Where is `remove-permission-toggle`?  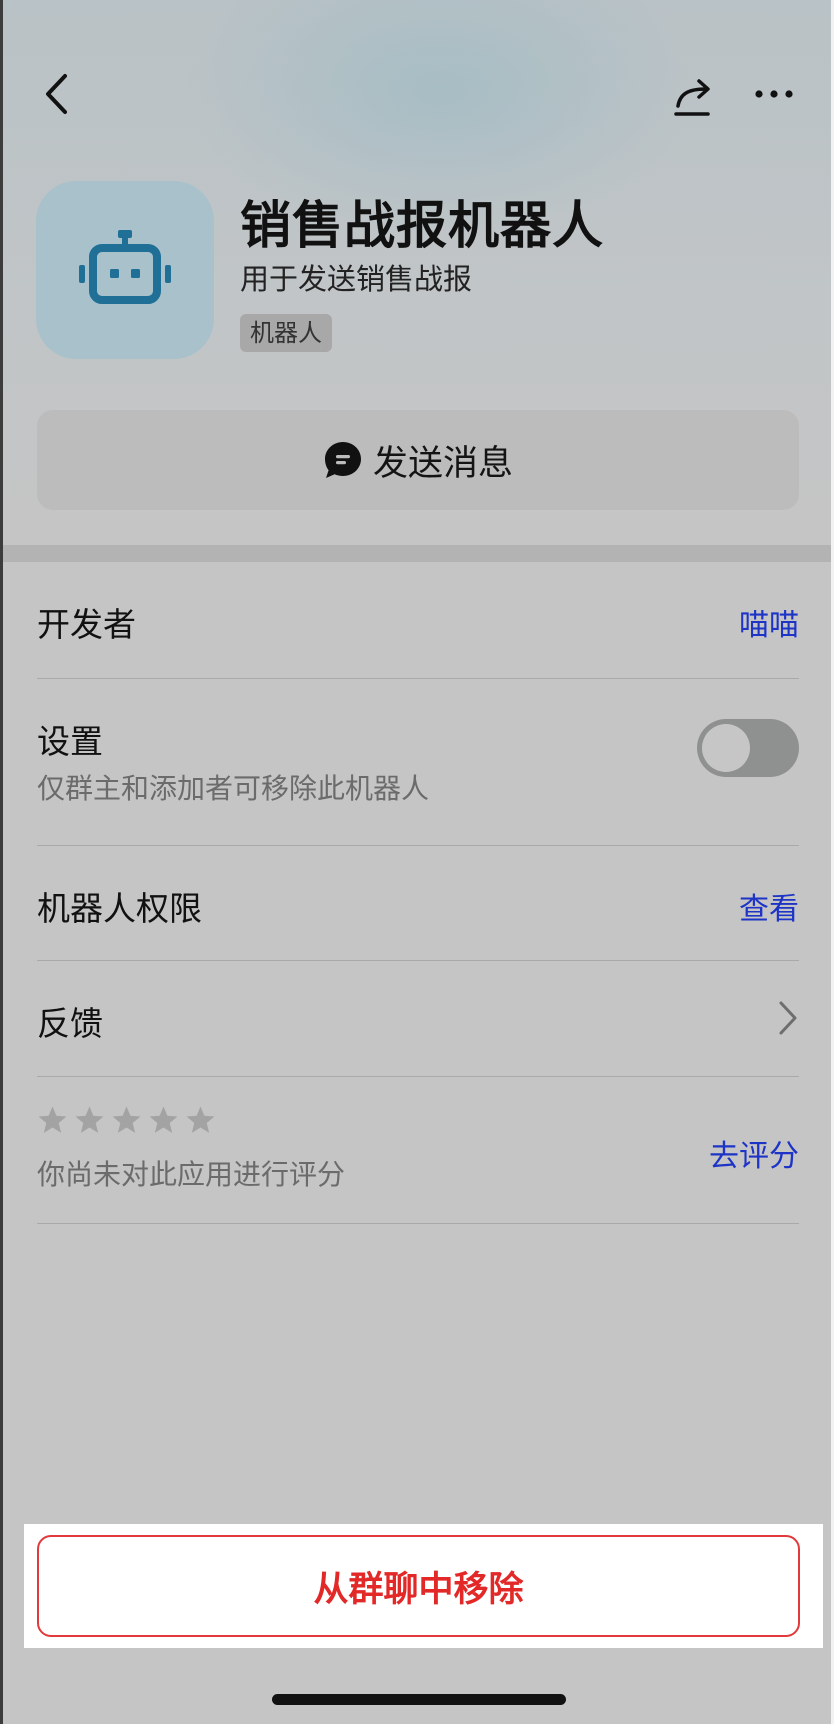 remove-permission-toggle is located at coordinates (748, 748).